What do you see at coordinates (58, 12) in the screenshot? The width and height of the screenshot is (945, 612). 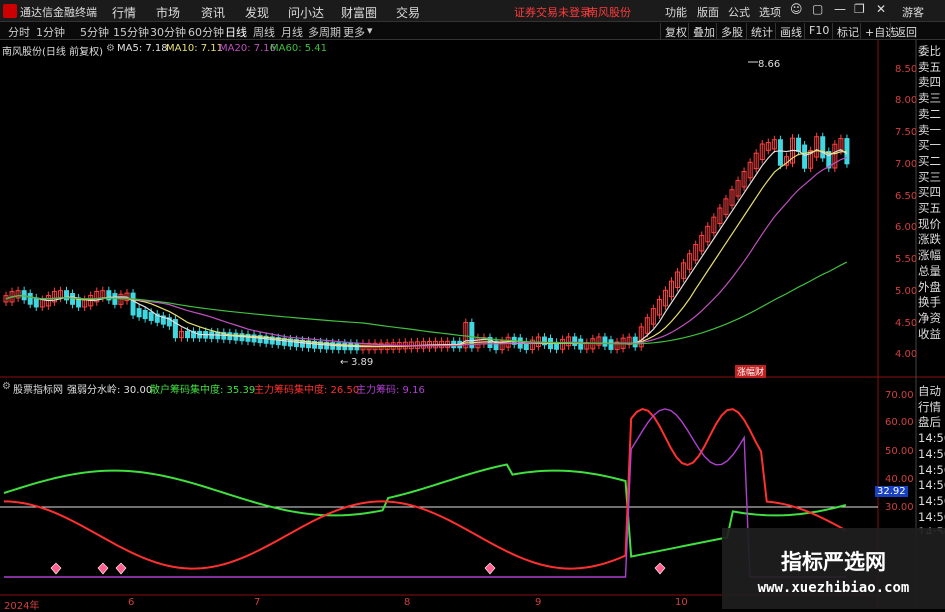 I see `app-name: 通达信金融终端` at bounding box center [58, 12].